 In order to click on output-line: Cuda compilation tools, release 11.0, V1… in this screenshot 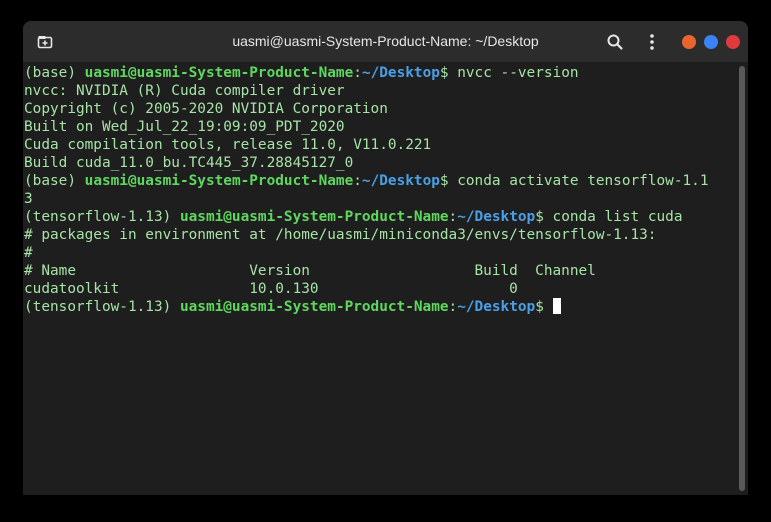, I will do `click(380, 145)`.